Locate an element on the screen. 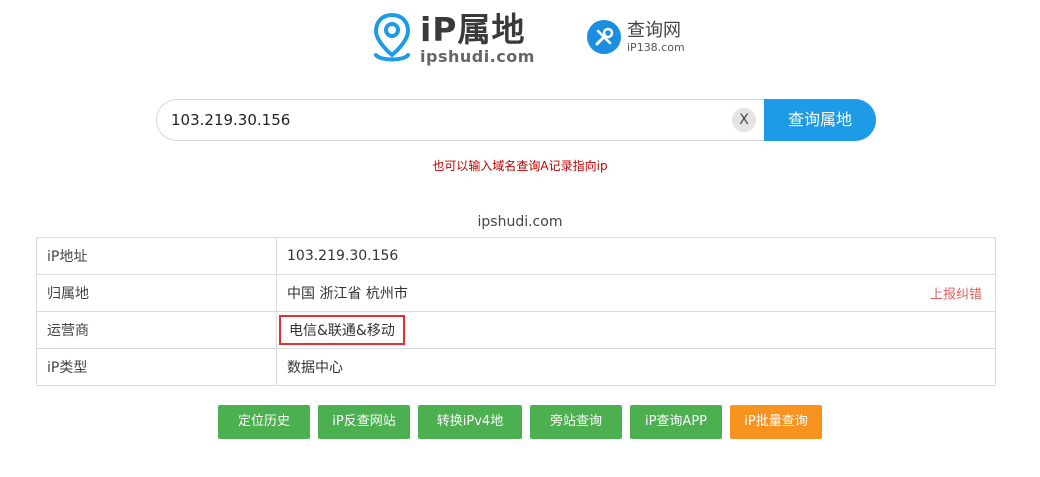  row-value-cell: 电信&联通&移动 is located at coordinates (636, 330).